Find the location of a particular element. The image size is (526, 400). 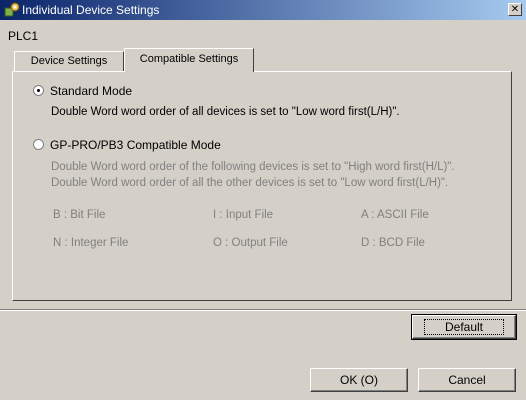

tab-device-settings: Device Settings is located at coordinates (69, 61).